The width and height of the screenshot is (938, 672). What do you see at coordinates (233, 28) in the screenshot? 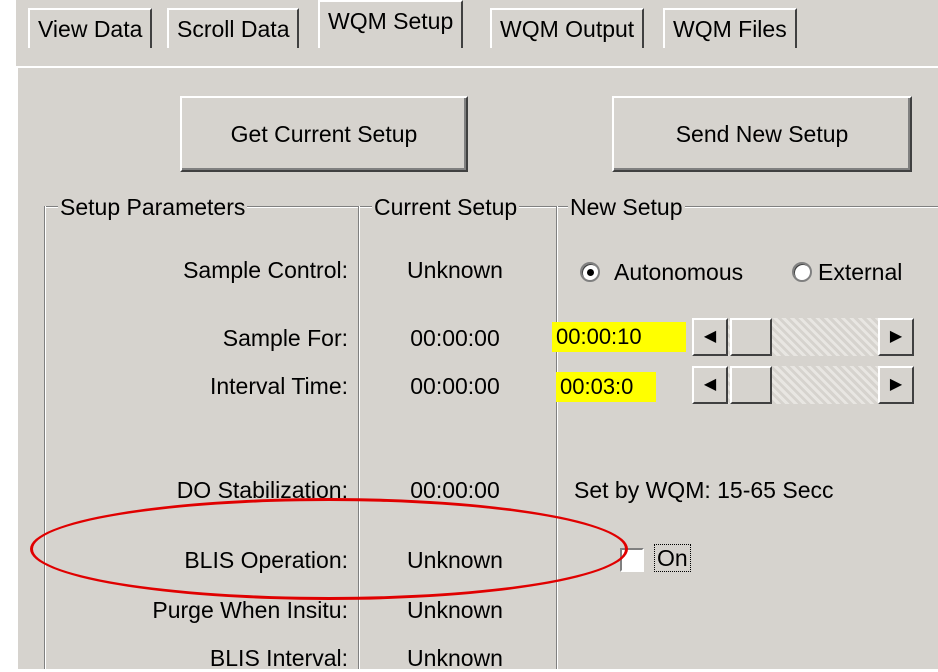
I see `tab-scroll-data: Scroll Data` at bounding box center [233, 28].